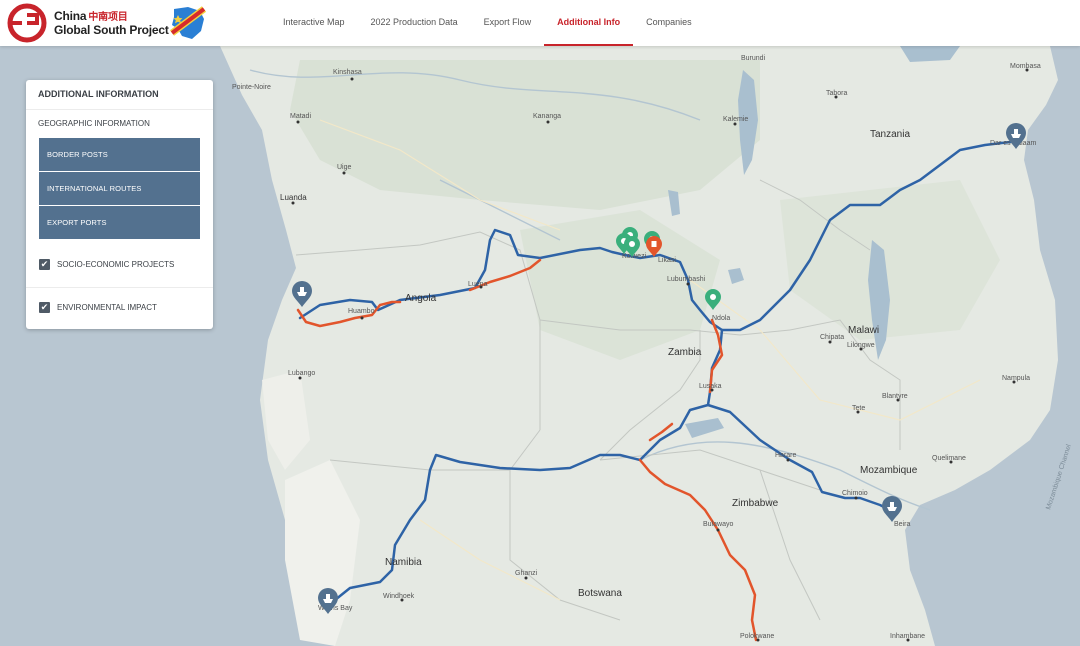 Image resolution: width=1080 pixels, height=646 pixels. What do you see at coordinates (300, 116) in the screenshot?
I see `city-matadi: Matadi` at bounding box center [300, 116].